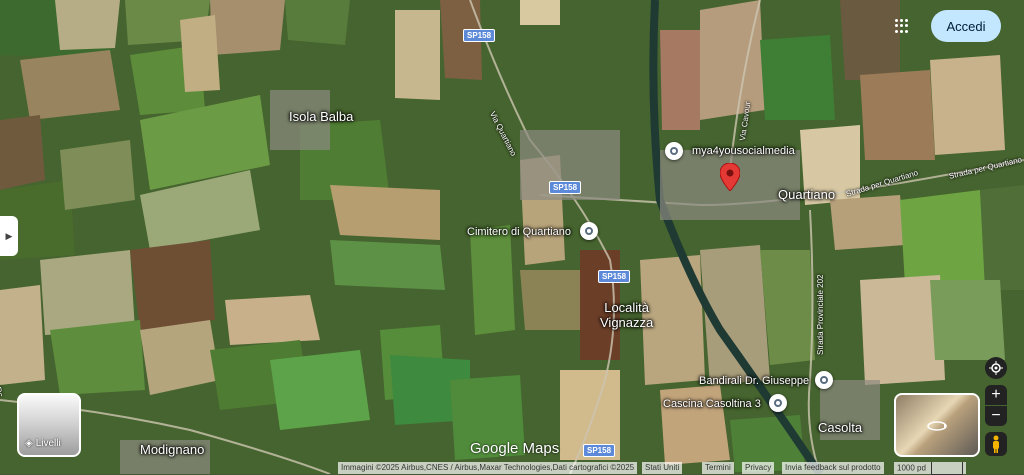 The image size is (1024, 475). What do you see at coordinates (49, 425) in the screenshot?
I see `layers-button: ◈ Livelli` at bounding box center [49, 425].